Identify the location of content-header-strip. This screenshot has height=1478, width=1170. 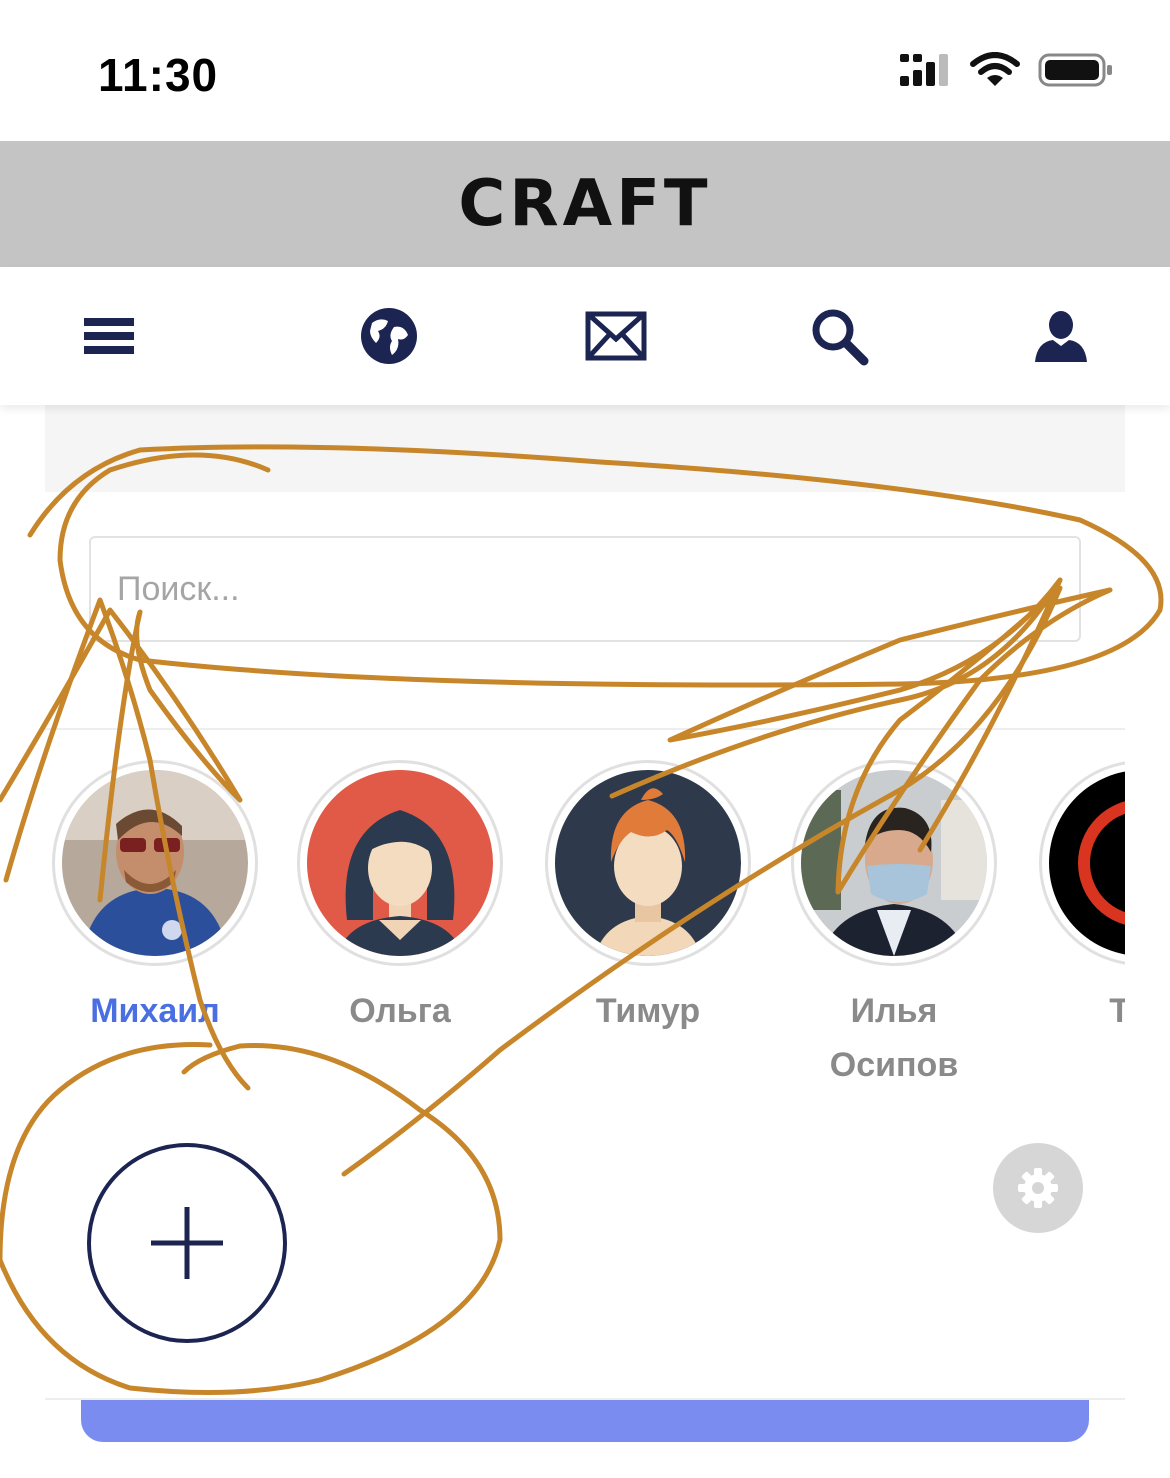
(585, 448).